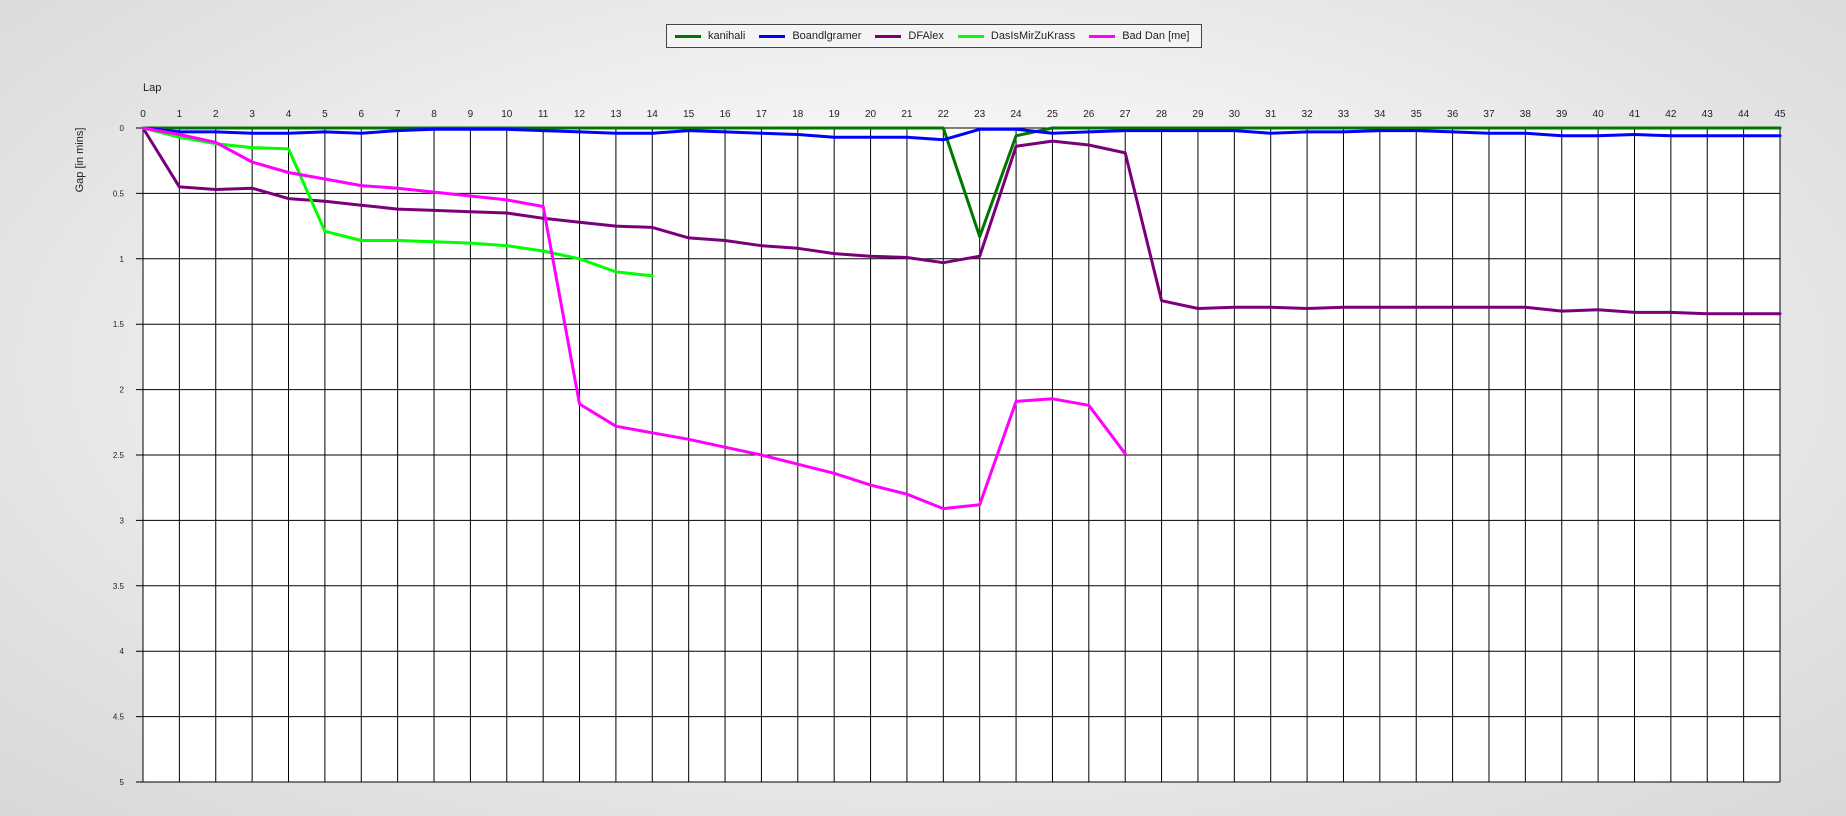 Image resolution: width=1846 pixels, height=816 pixels. Describe the element at coordinates (798, 114) in the screenshot. I see `x-tick-label: 18` at that location.